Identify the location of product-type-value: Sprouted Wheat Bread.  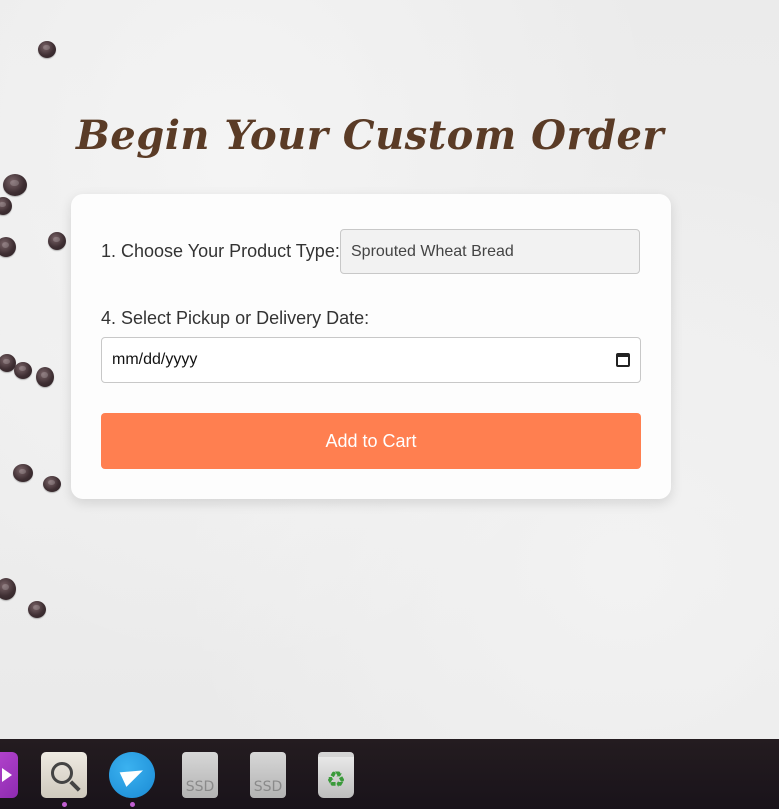
(432, 251).